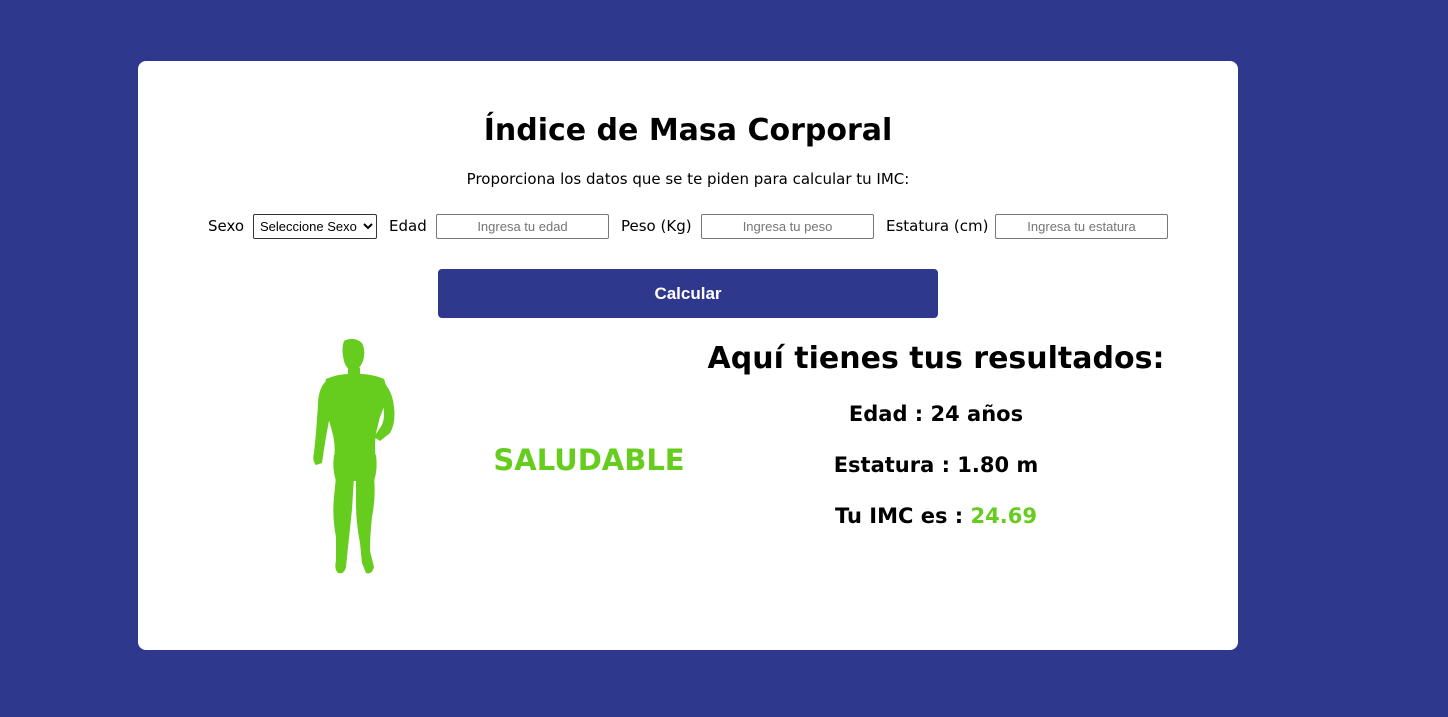 The height and width of the screenshot is (717, 1448). I want to click on imc-status: SALUDABLE, so click(589, 460).